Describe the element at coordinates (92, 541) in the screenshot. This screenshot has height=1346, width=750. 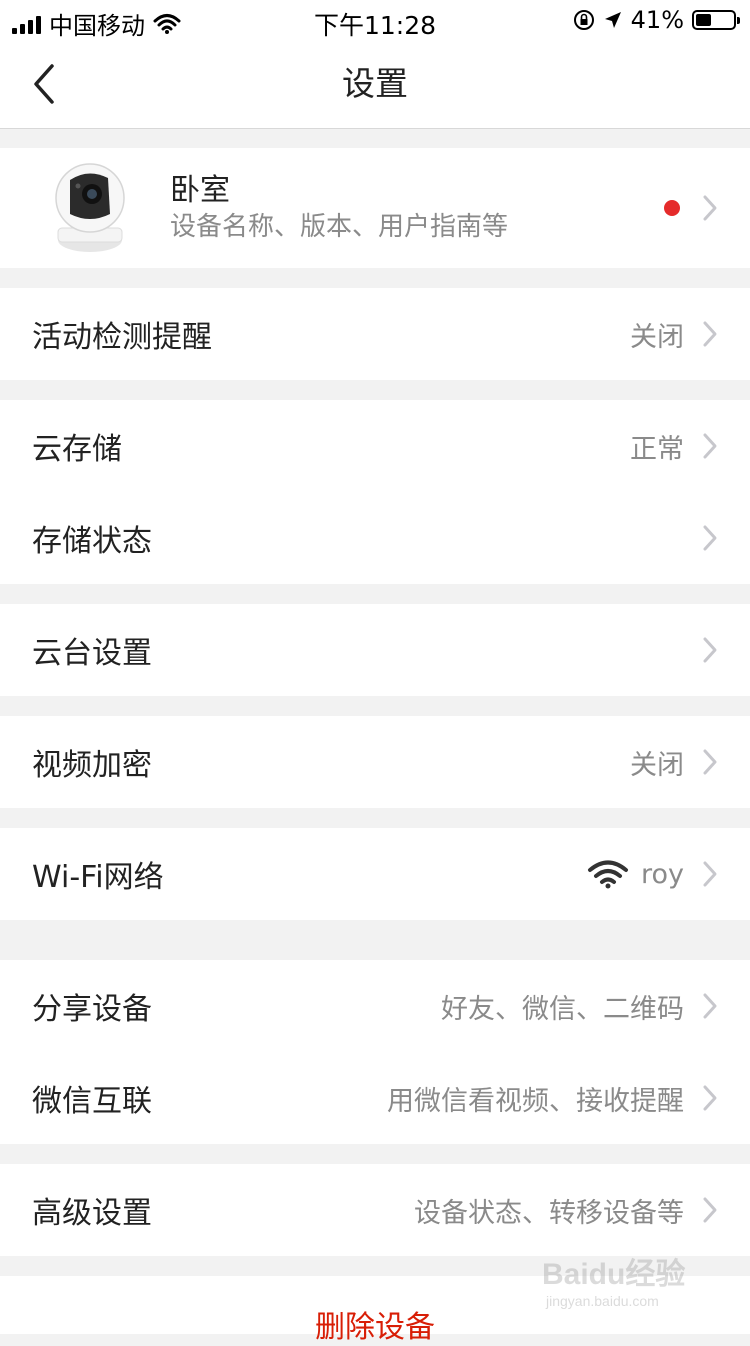
I see `storage-status-label: 存储状态` at that location.